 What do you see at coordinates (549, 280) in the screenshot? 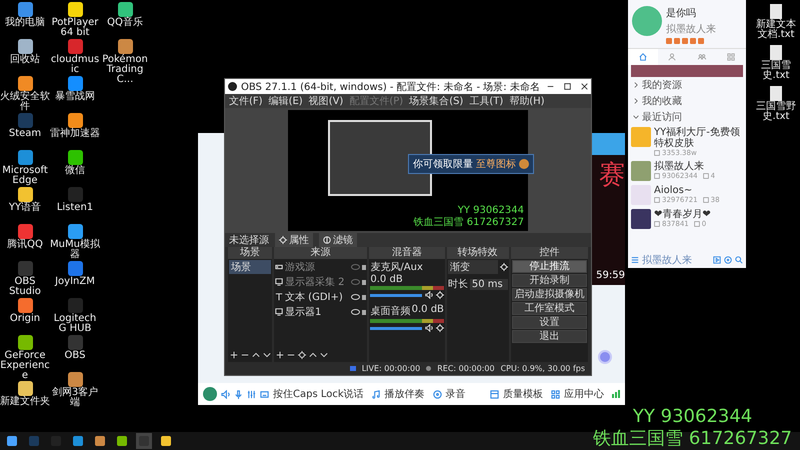
I see `control-button: 开始录制` at bounding box center [549, 280].